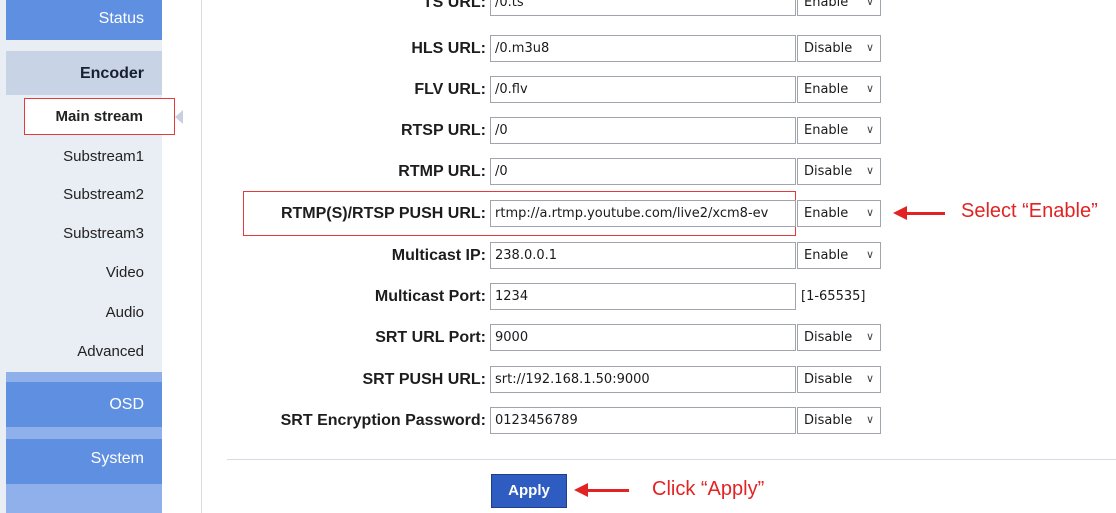 The width and height of the screenshot is (1116, 513). I want to click on sidebar-item-substream1: Substream1, so click(84, 157).